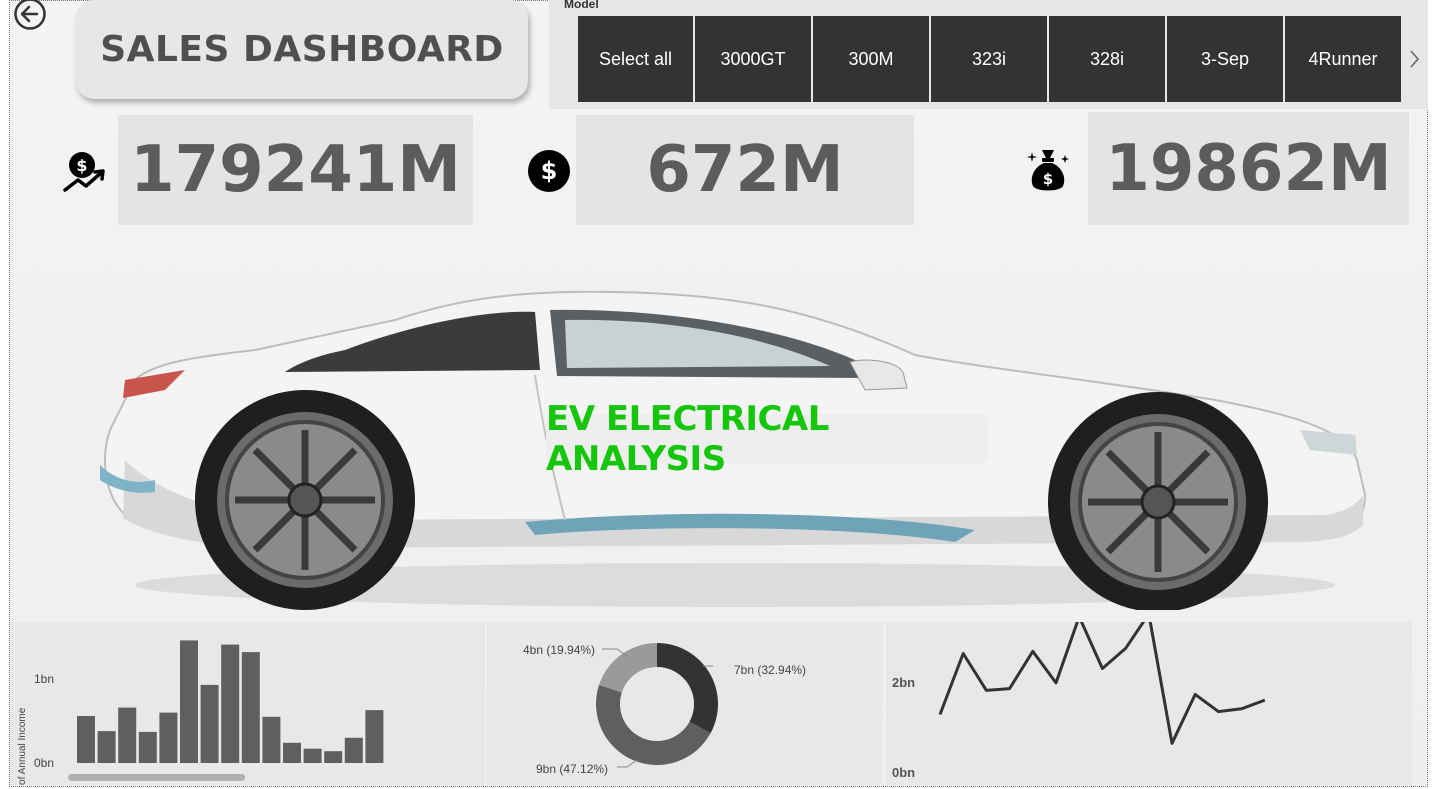 The image size is (1432, 789). I want to click on slicer-option: 300M, so click(871, 59).